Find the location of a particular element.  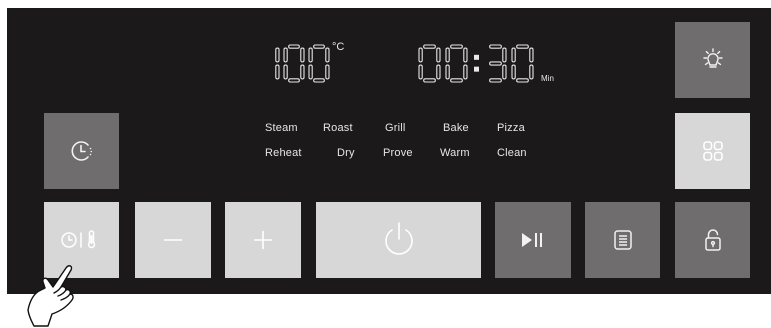

mode-dry: Dry is located at coordinates (346, 153).